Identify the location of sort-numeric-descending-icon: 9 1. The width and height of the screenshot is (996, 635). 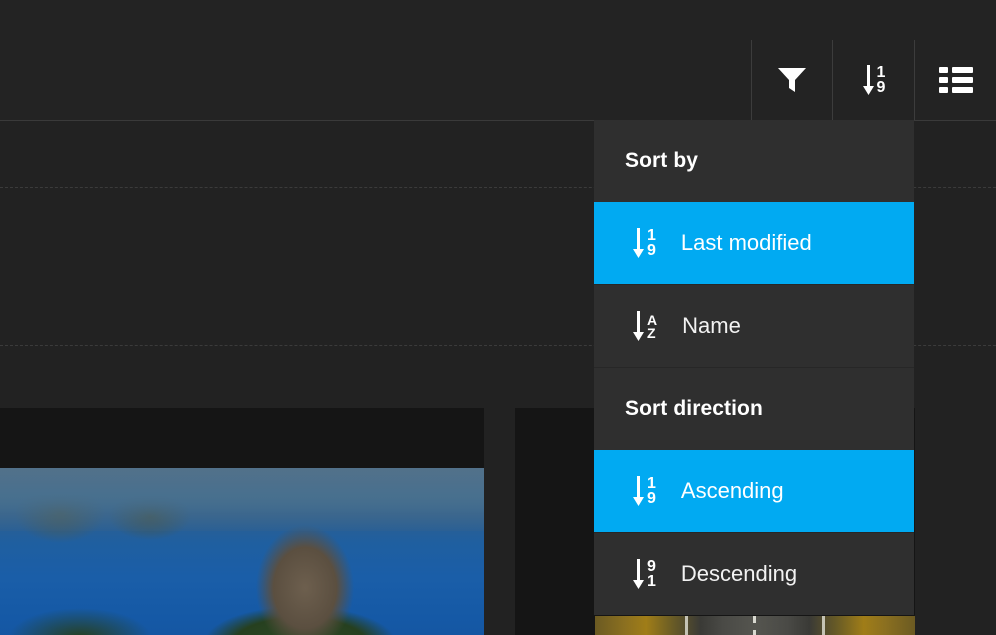
(644, 574).